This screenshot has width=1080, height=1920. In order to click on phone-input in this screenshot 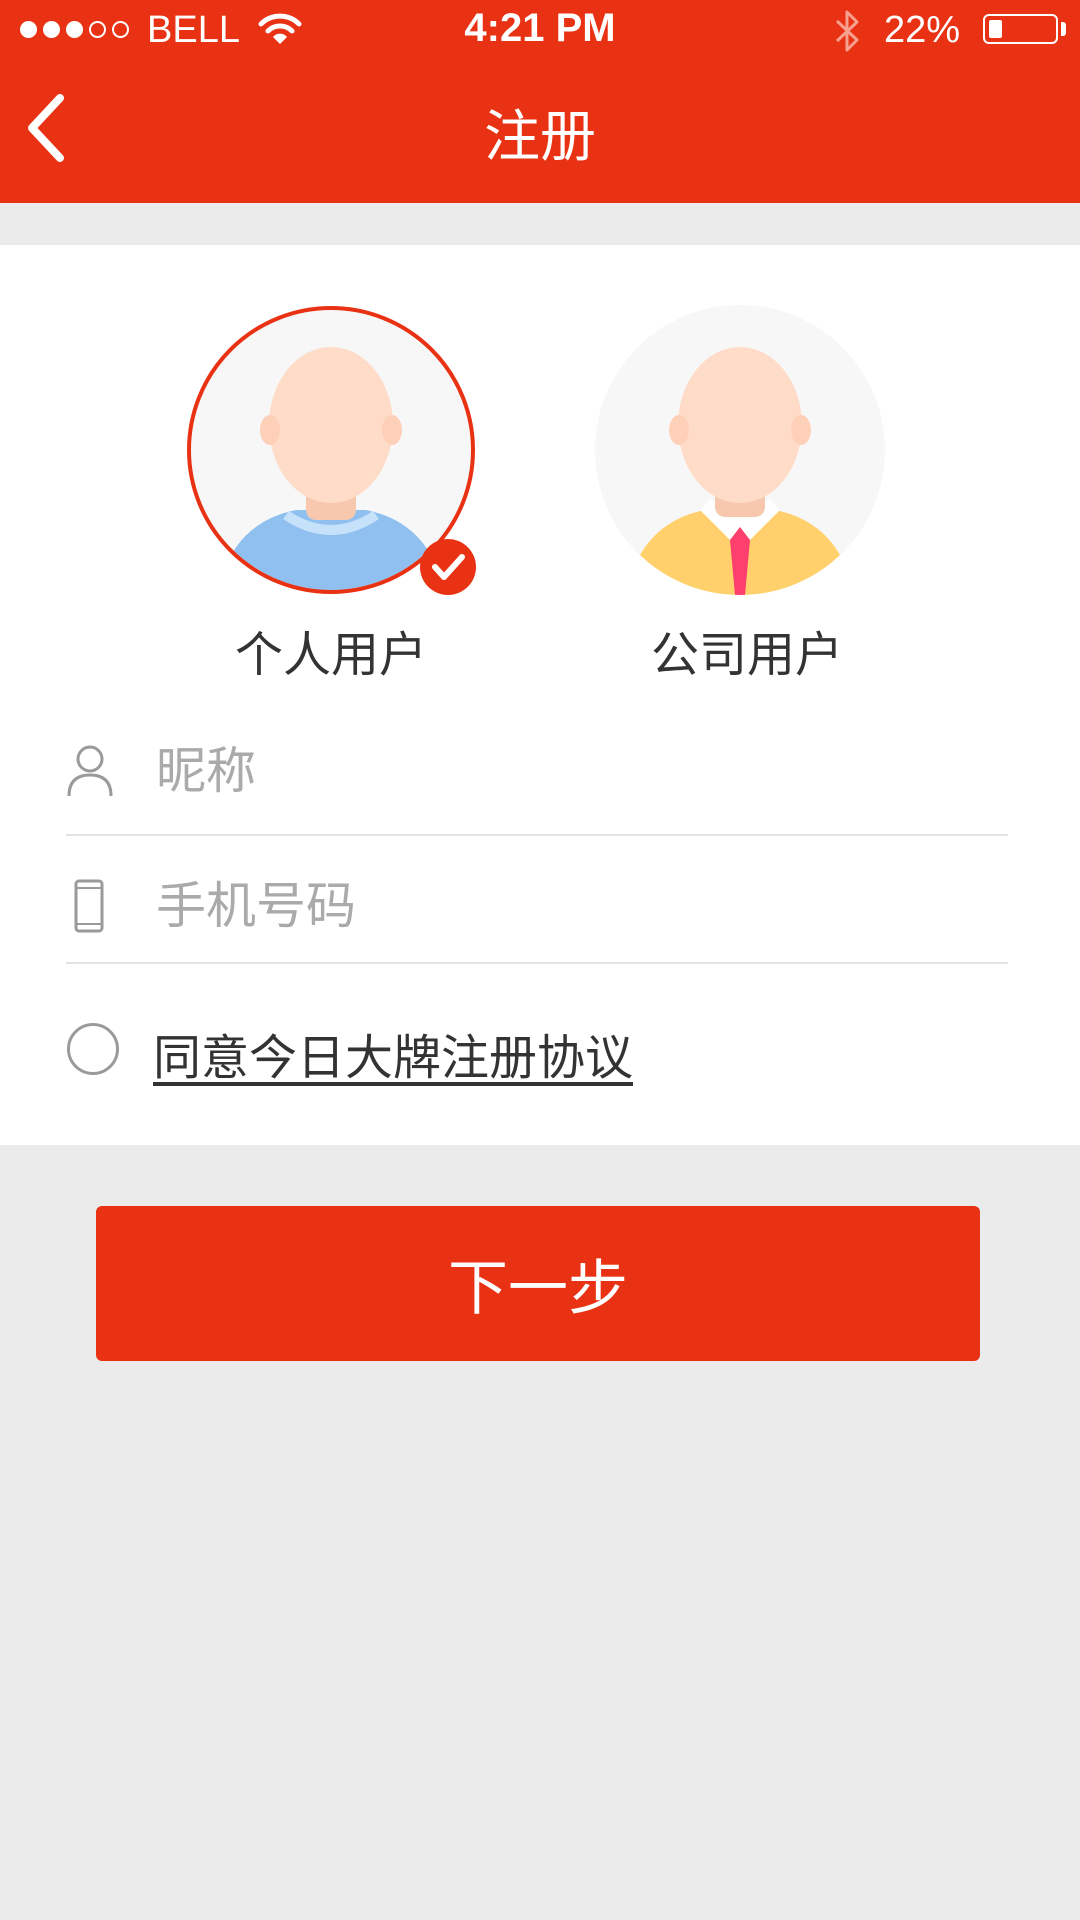, I will do `click(566, 906)`.